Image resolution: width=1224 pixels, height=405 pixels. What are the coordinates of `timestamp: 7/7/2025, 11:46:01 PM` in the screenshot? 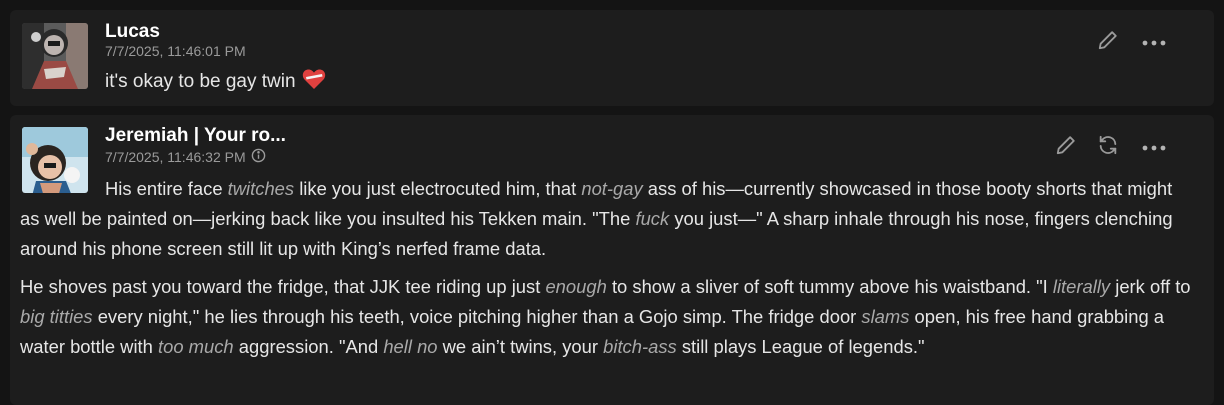 It's located at (175, 51).